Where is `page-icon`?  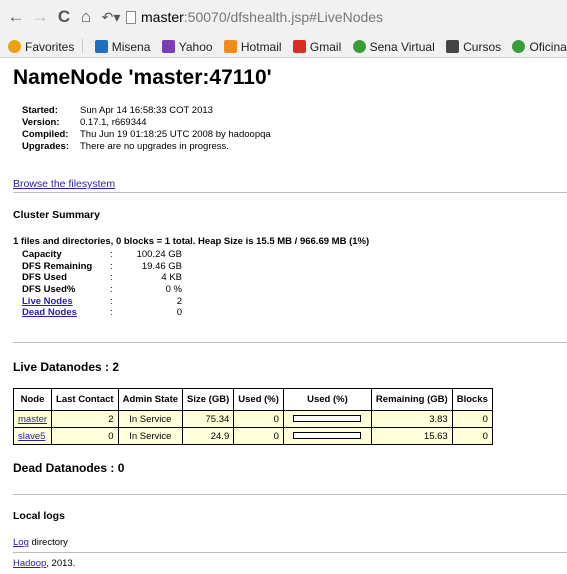
page-icon is located at coordinates (131, 17).